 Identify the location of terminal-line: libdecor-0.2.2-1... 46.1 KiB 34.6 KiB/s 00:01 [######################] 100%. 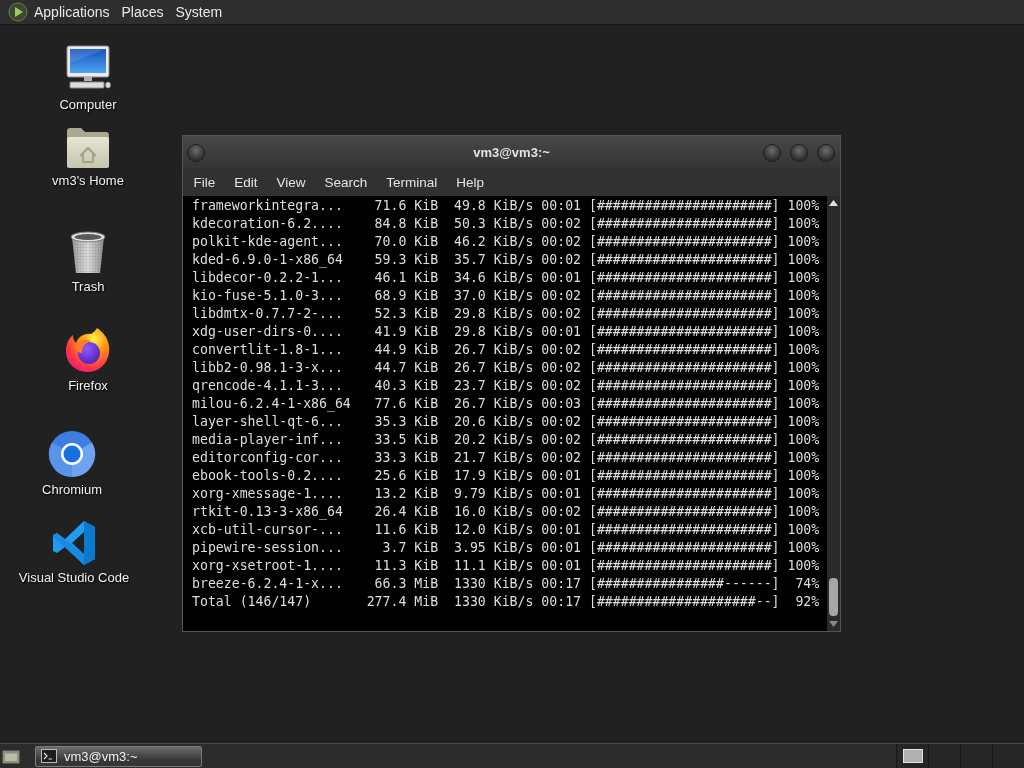
(506, 278).